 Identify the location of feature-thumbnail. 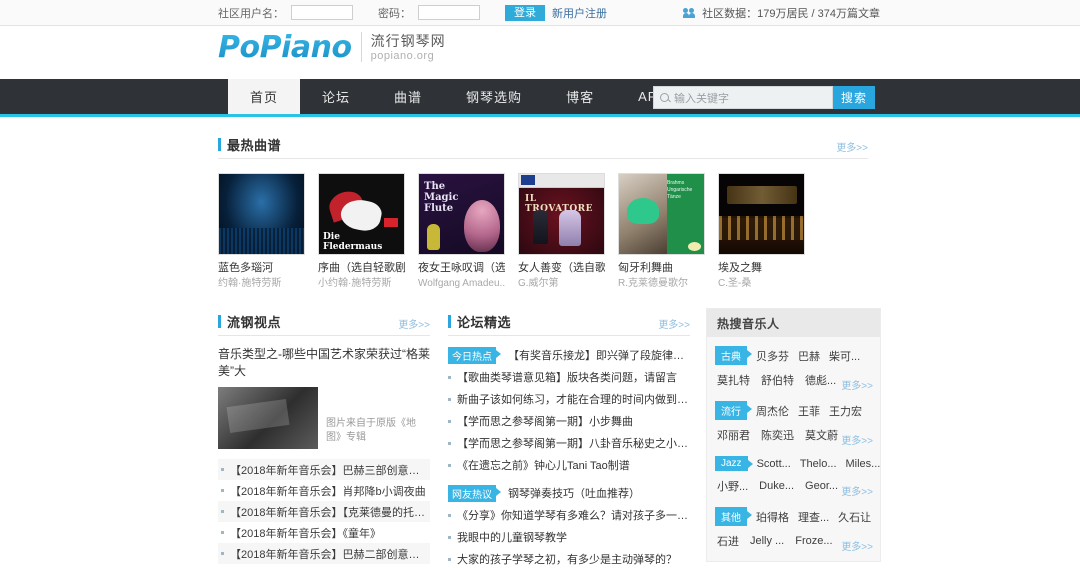
(268, 418).